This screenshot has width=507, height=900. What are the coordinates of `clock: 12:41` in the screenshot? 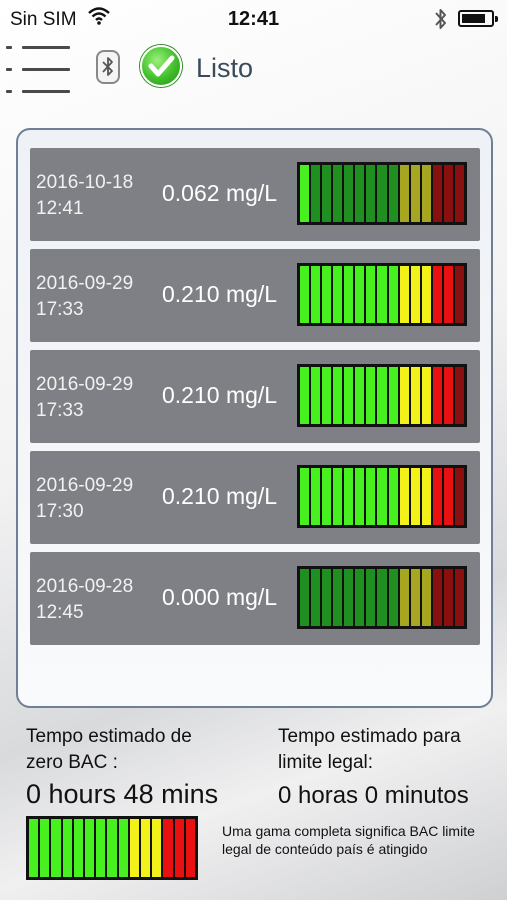 It's located at (253, 19).